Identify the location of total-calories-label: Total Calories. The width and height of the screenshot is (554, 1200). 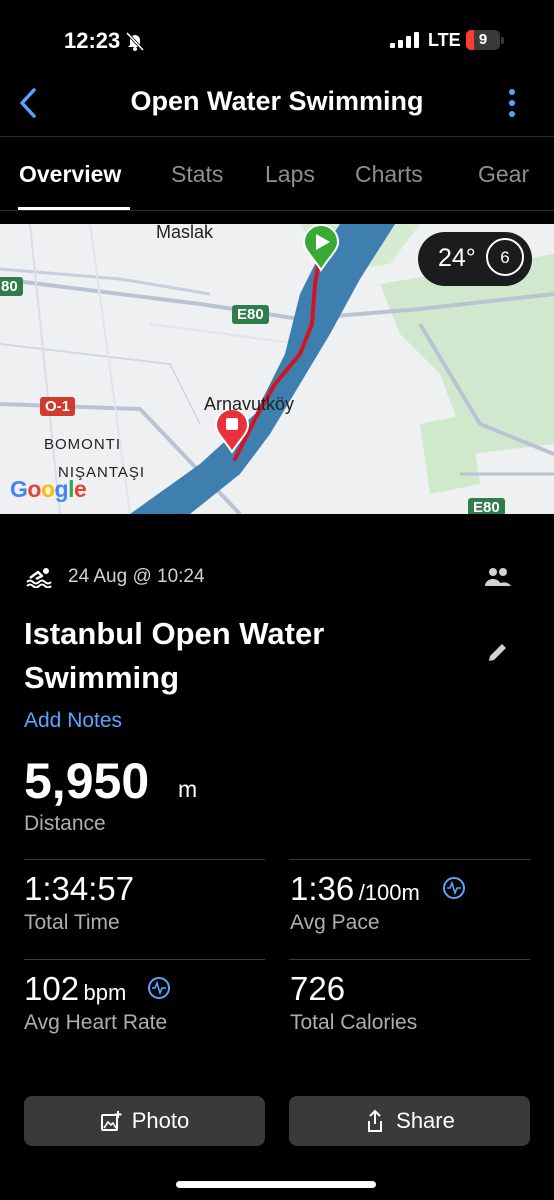
(354, 1022).